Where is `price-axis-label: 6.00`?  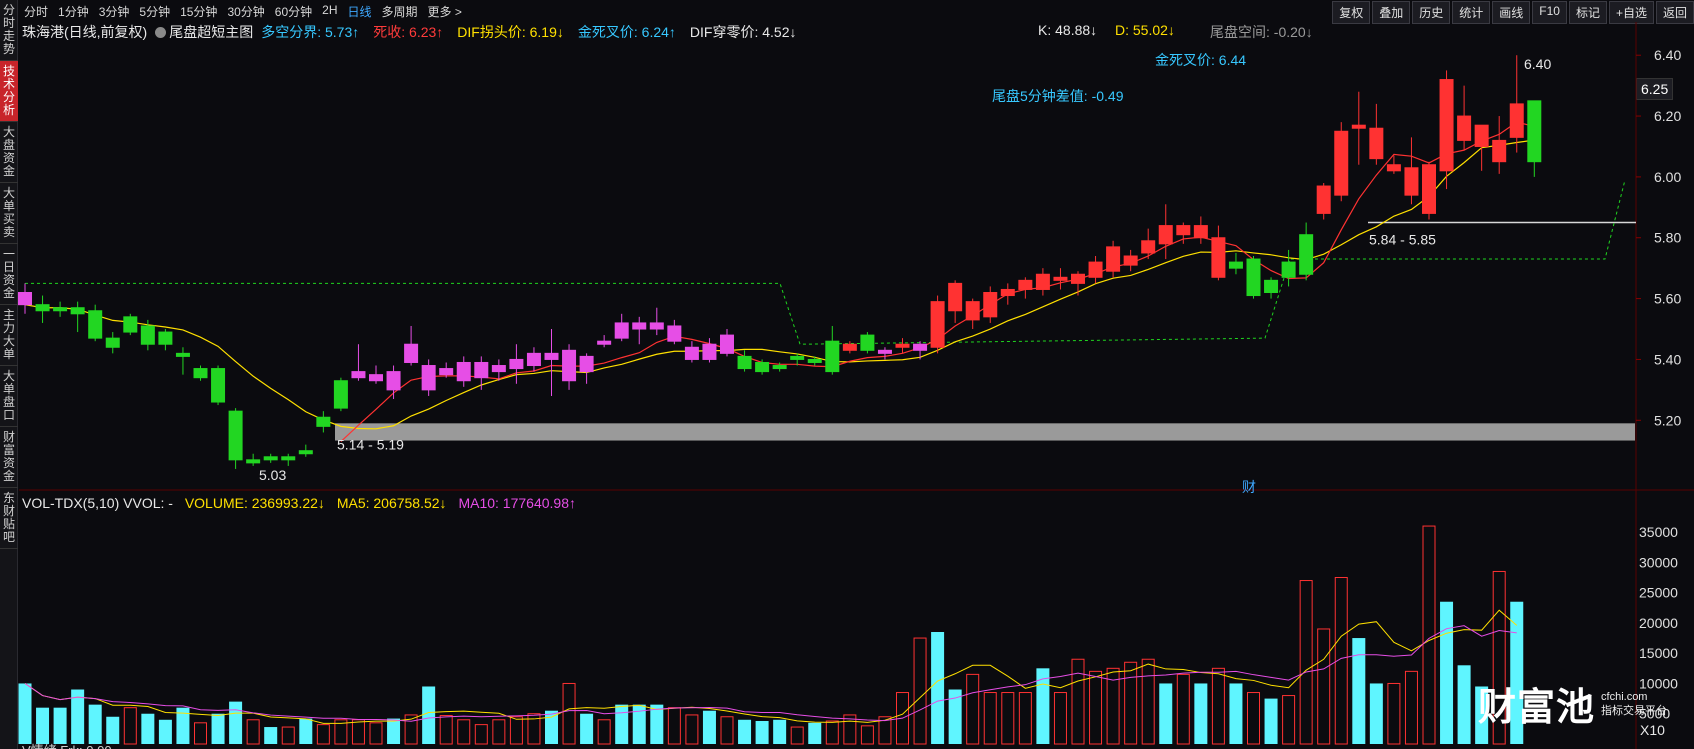
price-axis-label: 6.00 is located at coordinates (1667, 177).